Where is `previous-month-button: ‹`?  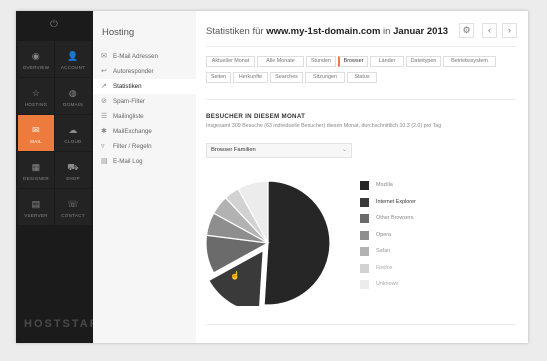 previous-month-button: ‹ is located at coordinates (489, 30).